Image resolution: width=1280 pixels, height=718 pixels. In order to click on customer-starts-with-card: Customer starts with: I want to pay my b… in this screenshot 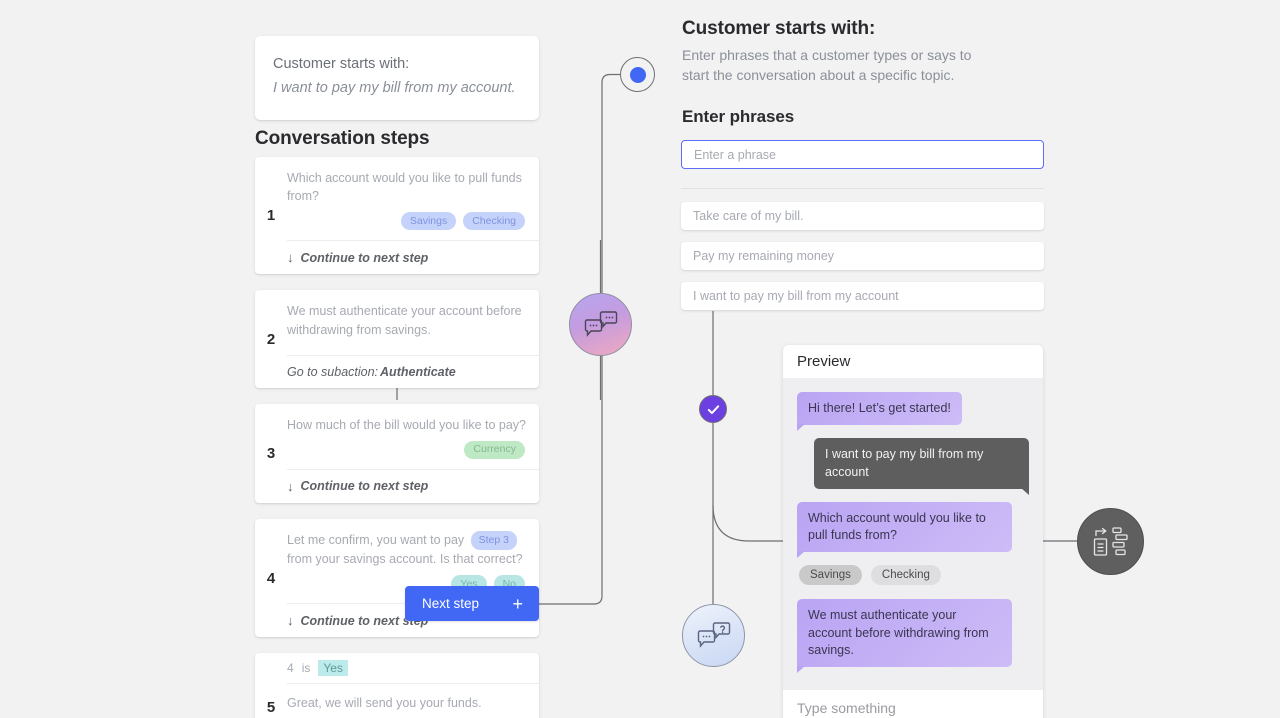, I will do `click(397, 78)`.